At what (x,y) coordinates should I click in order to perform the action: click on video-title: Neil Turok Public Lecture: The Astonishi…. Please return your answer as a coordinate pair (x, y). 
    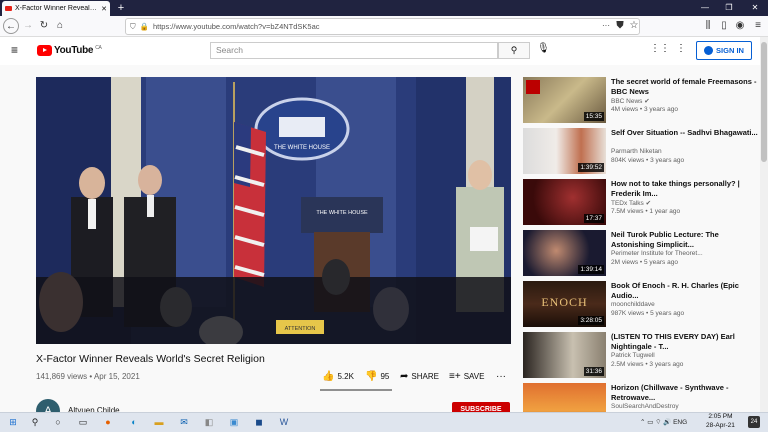
    Looking at the image, I should click on (685, 239).